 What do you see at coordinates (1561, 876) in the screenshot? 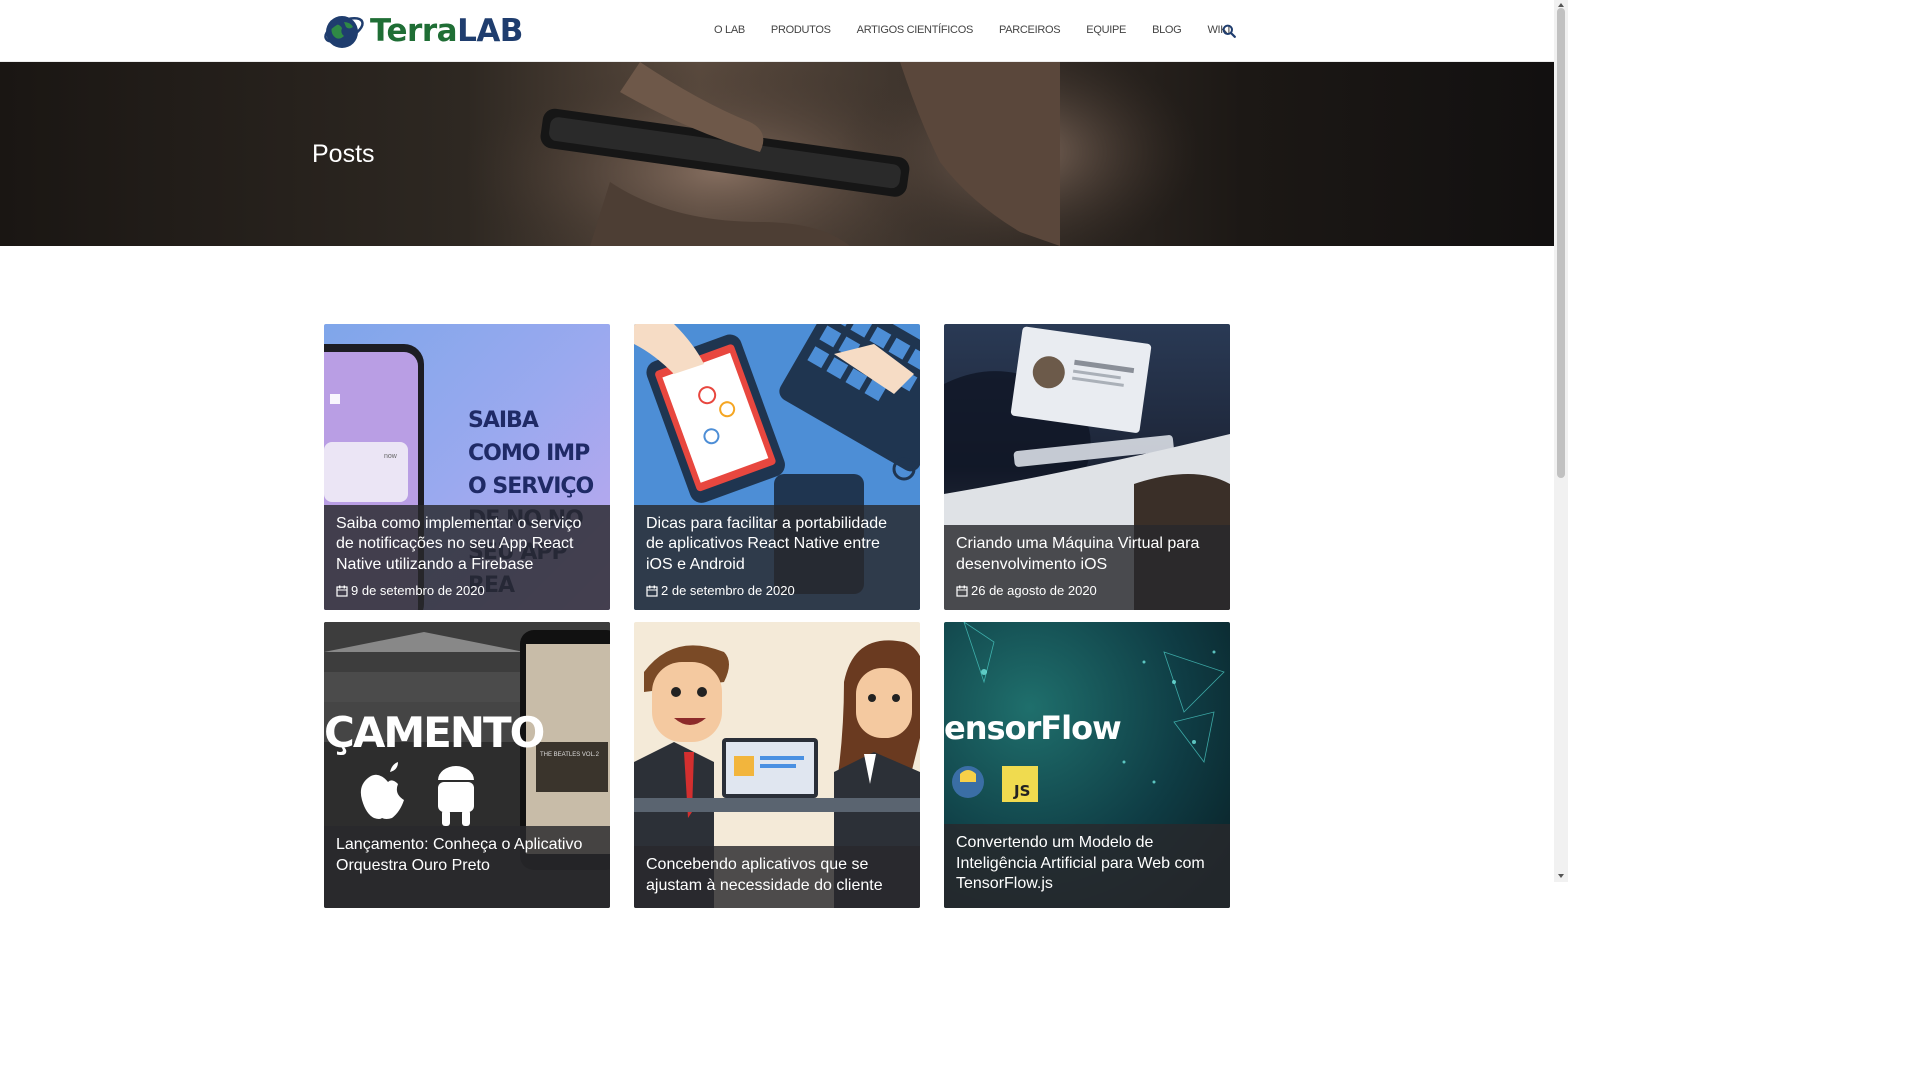
I see `scroll-down-arrow-icon` at bounding box center [1561, 876].